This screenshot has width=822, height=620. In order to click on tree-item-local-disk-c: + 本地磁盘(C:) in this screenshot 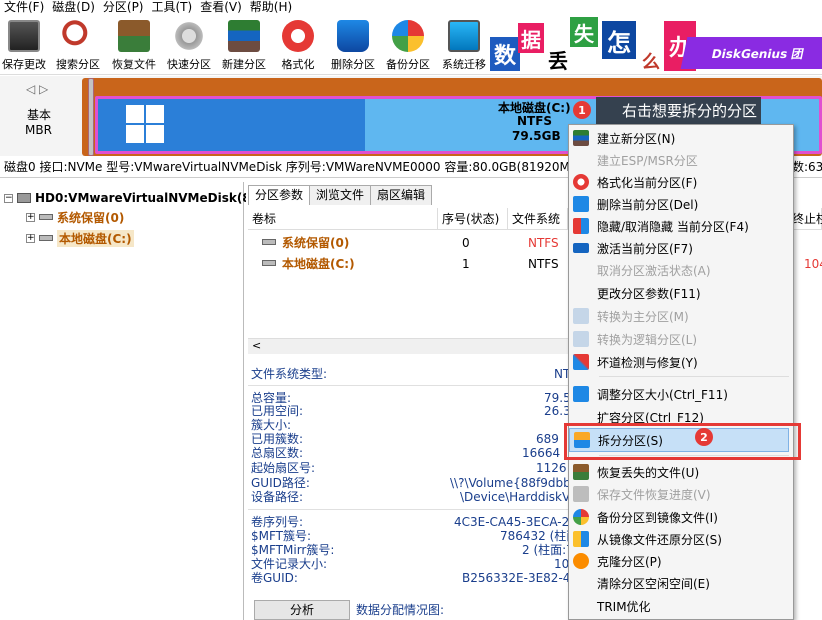, I will do `click(80, 238)`.